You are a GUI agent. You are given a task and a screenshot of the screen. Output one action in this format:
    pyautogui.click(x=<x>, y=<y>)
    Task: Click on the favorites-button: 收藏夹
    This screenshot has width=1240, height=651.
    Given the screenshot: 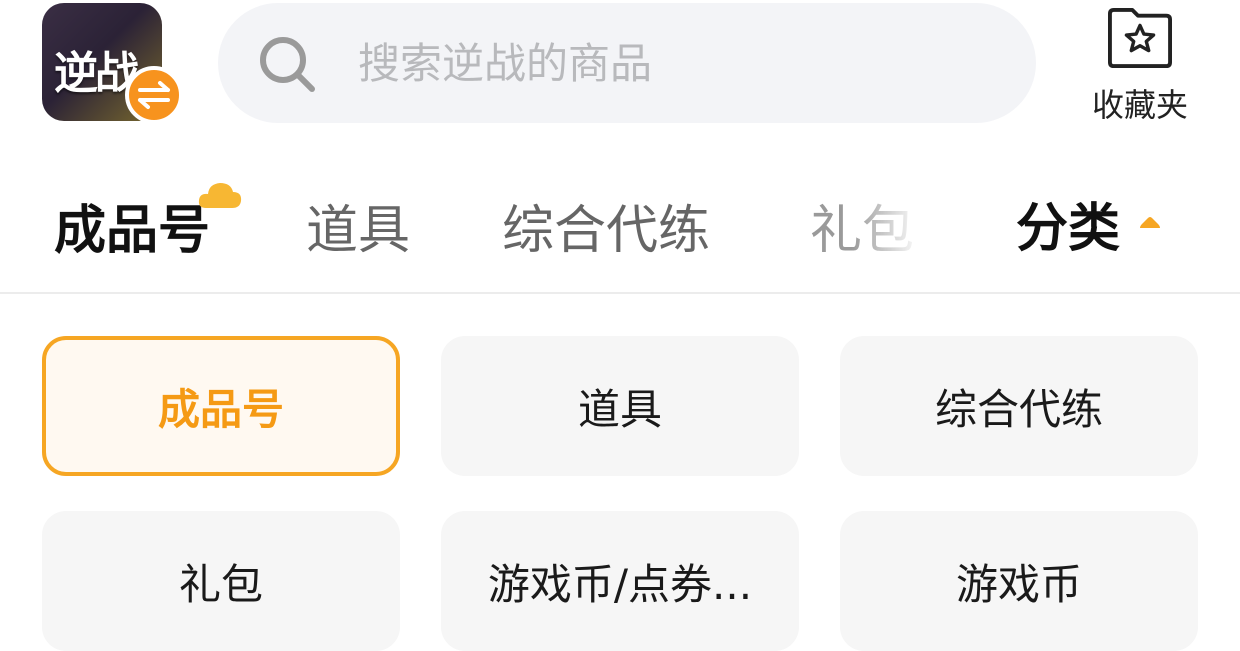 What is the action you would take?
    pyautogui.click(x=1140, y=66)
    